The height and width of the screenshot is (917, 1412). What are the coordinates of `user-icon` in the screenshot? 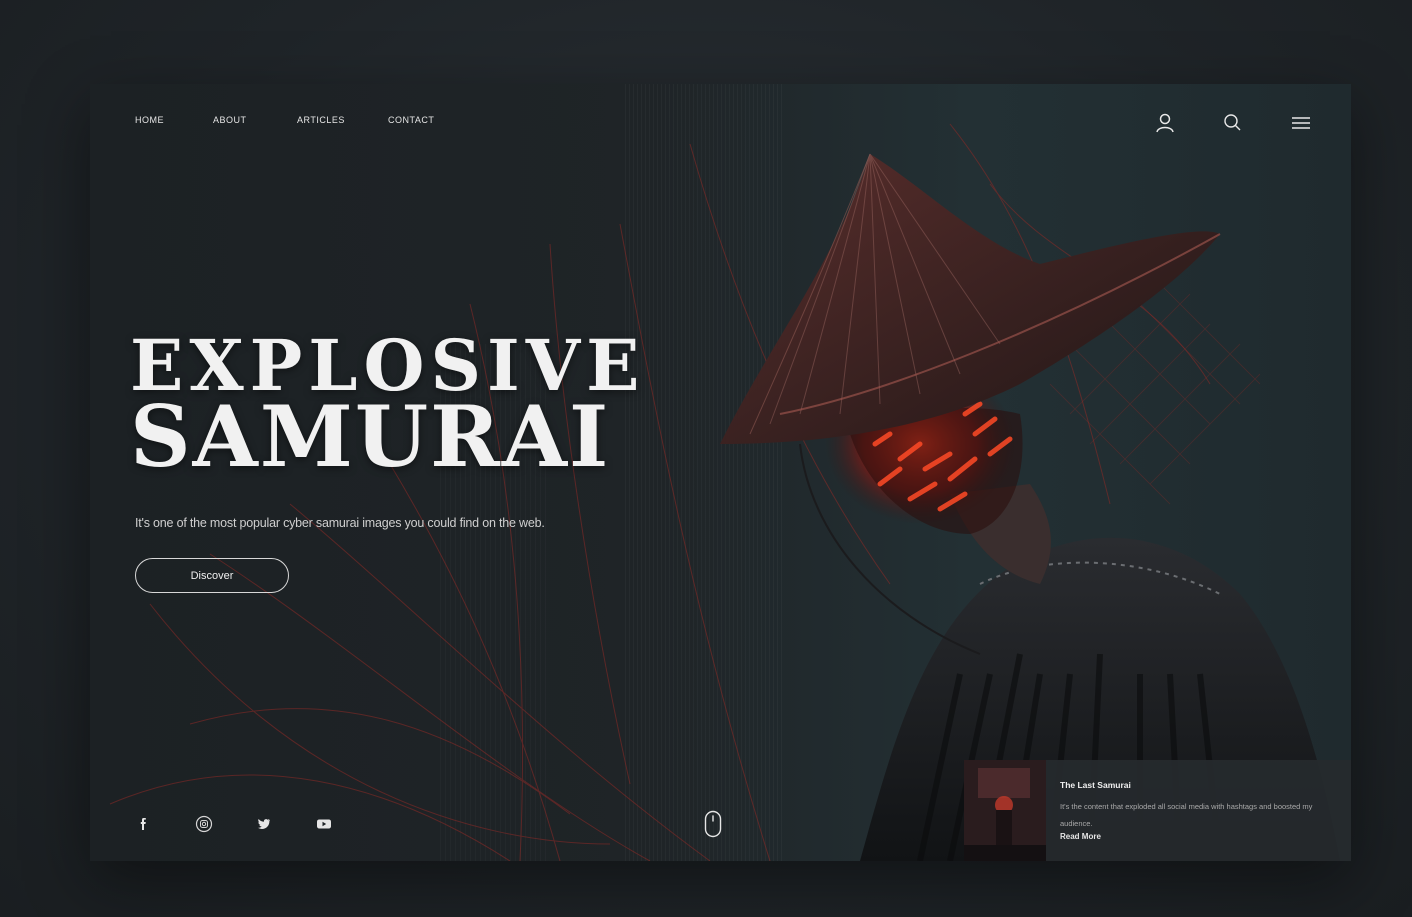 It's located at (1165, 123).